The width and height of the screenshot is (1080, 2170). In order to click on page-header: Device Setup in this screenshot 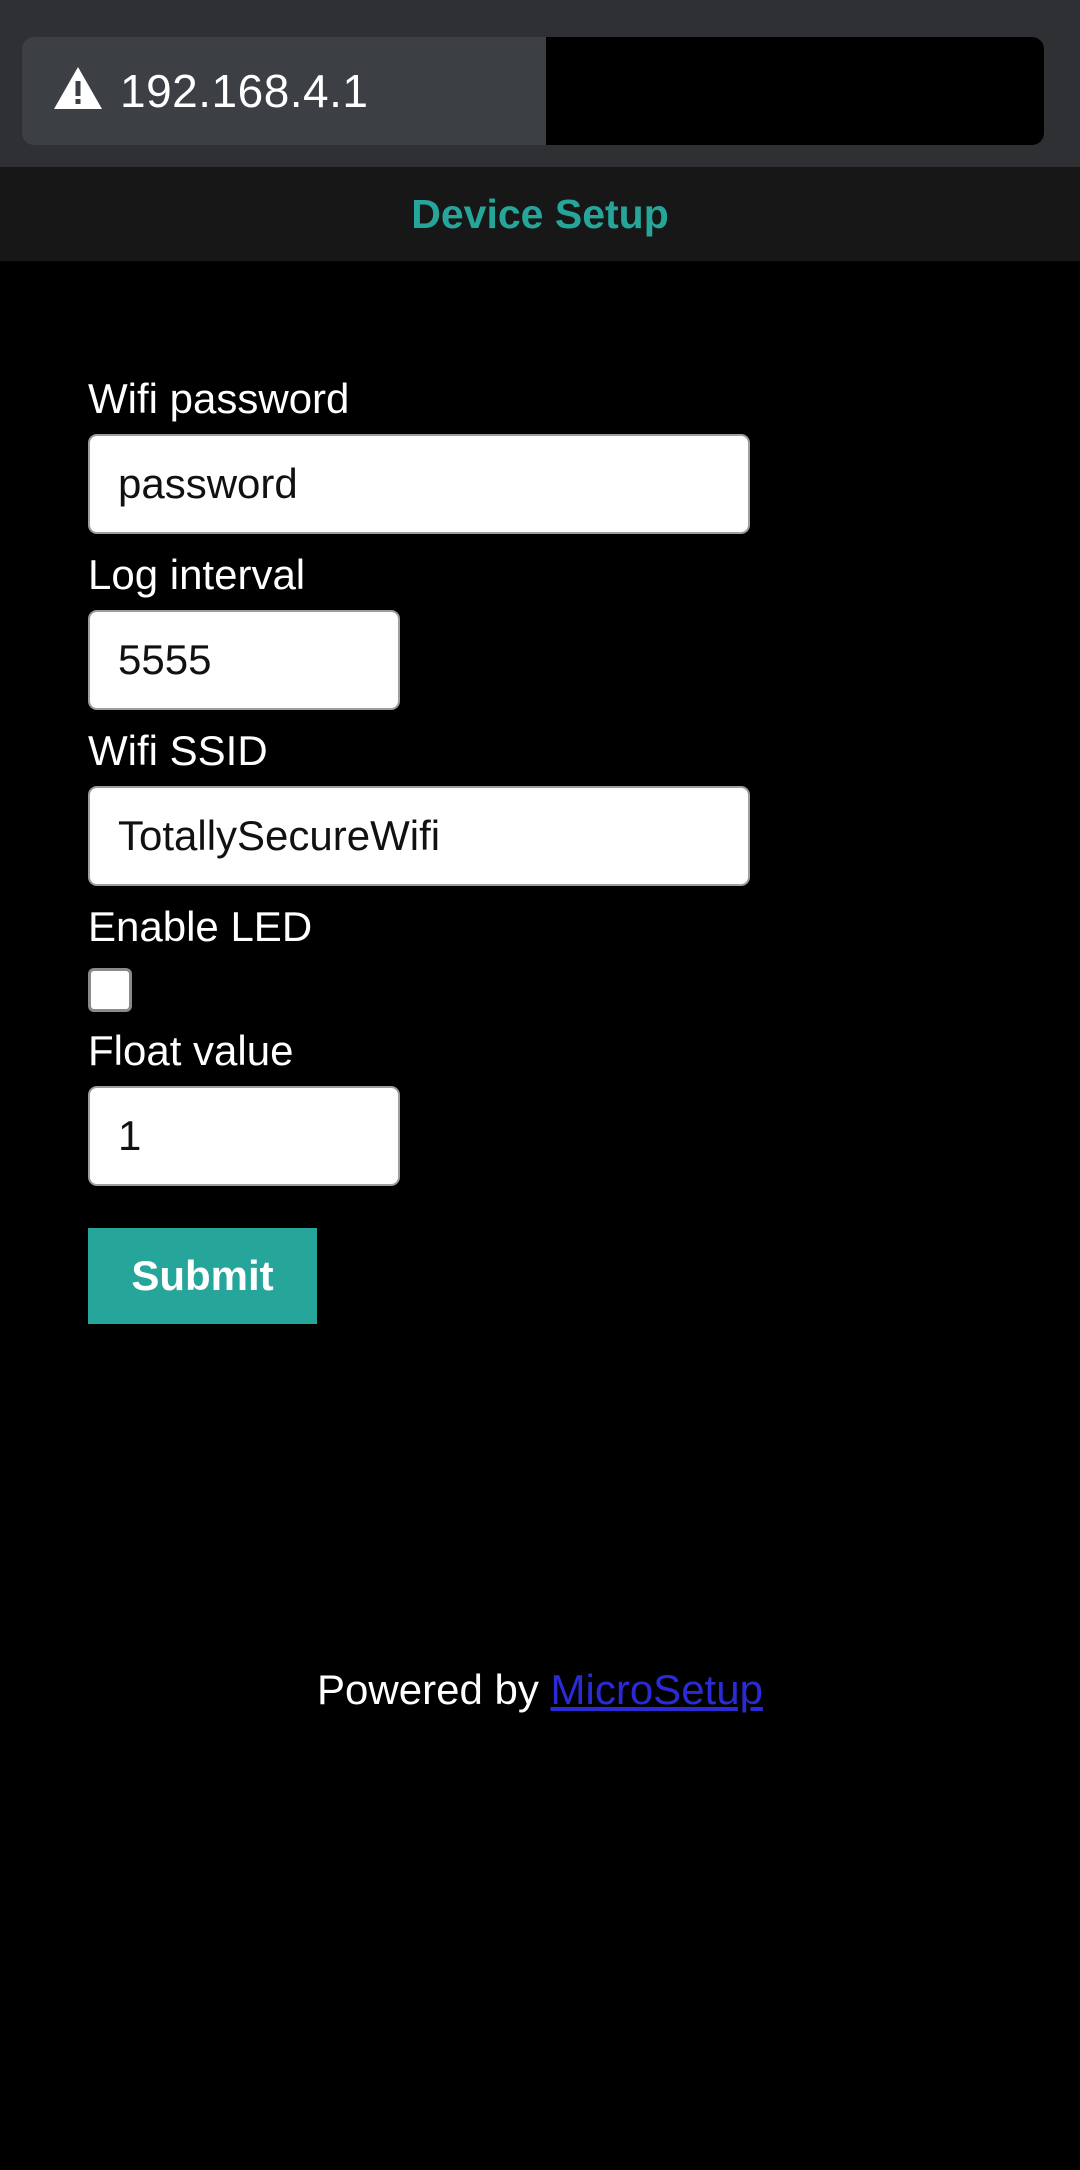, I will do `click(540, 214)`.